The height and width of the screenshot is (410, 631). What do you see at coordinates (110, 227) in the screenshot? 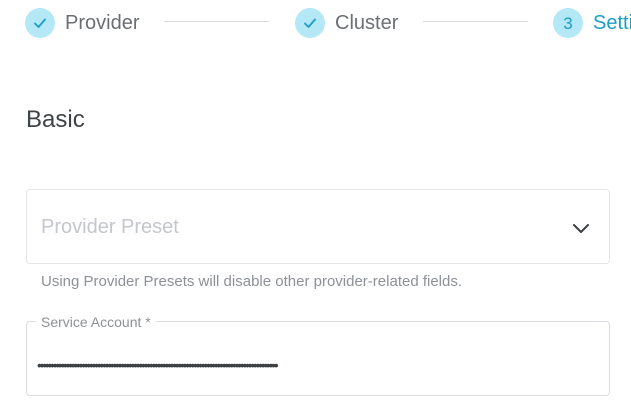
I see `provider-preset-placeholder: Provider Preset` at bounding box center [110, 227].